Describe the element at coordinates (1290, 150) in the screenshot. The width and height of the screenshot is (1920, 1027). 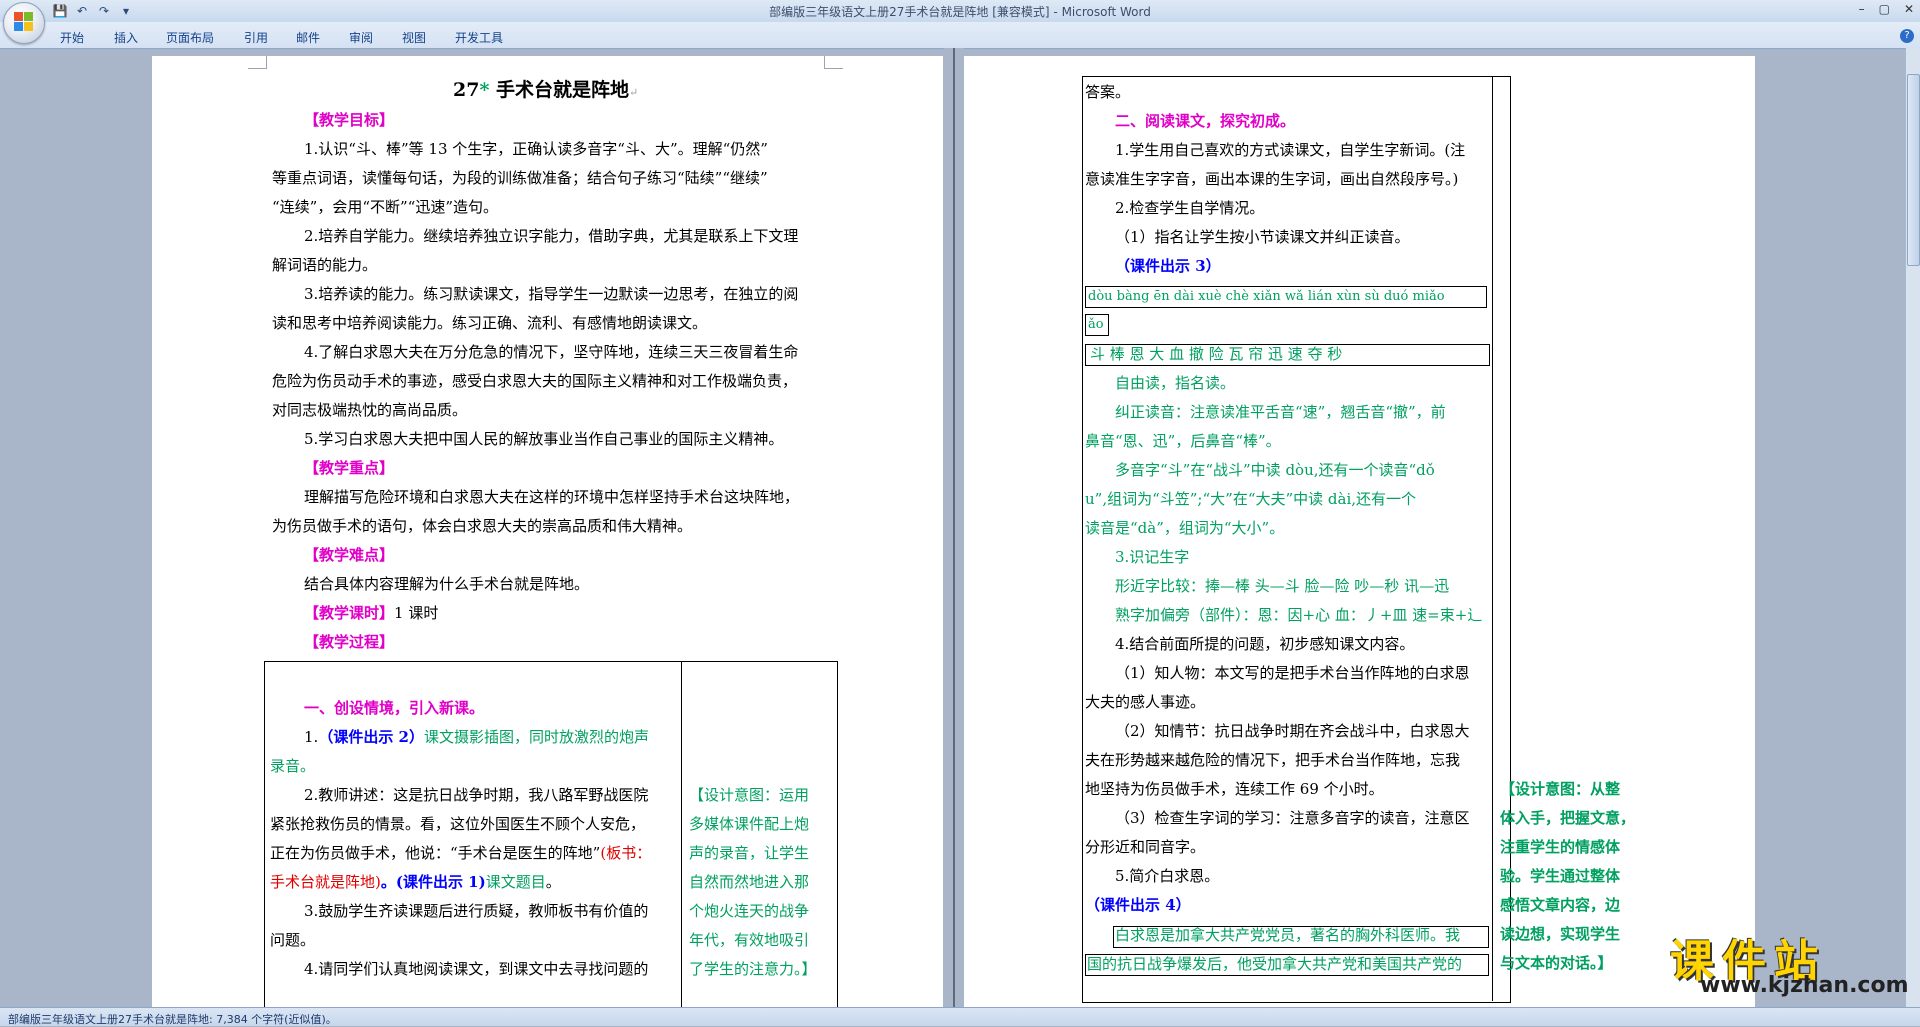
I see `text-line: 1.学生用自己喜欢的方式读课文，自学生字新词。(注` at that location.